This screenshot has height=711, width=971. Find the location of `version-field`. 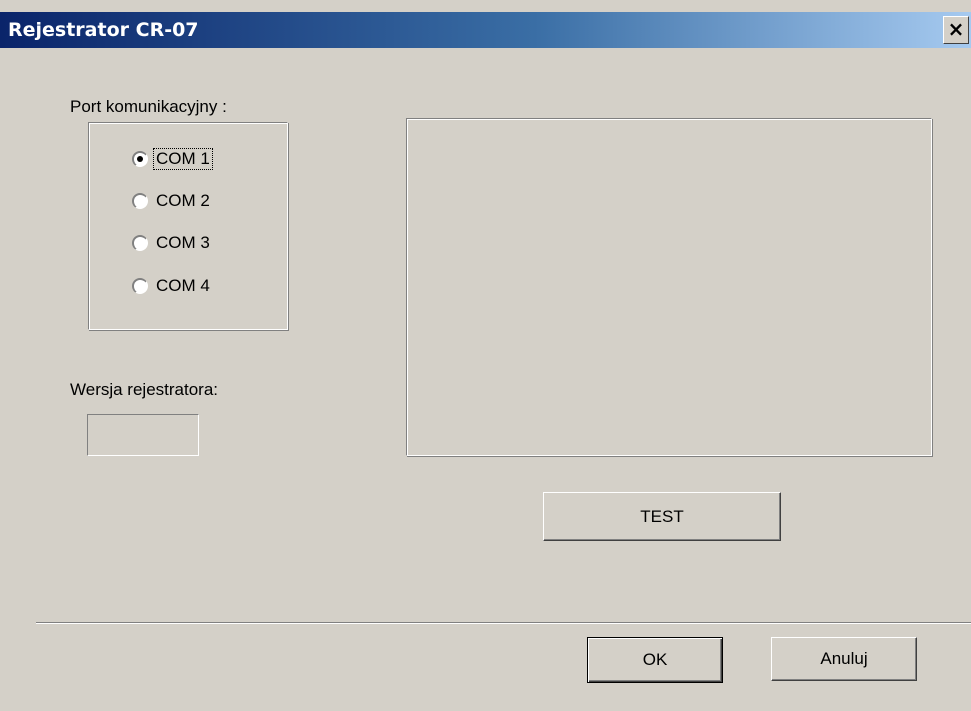

version-field is located at coordinates (143, 435).